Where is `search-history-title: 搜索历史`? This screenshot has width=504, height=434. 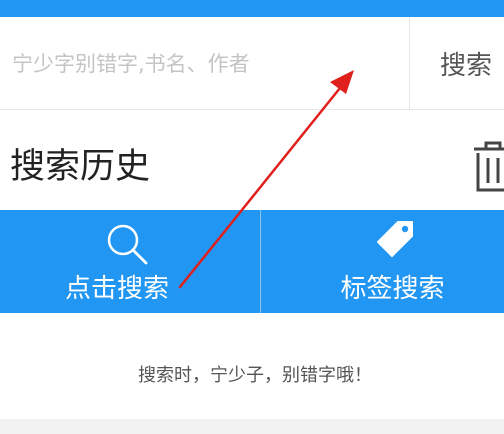 search-history-title: 搜索历史 is located at coordinates (80, 167).